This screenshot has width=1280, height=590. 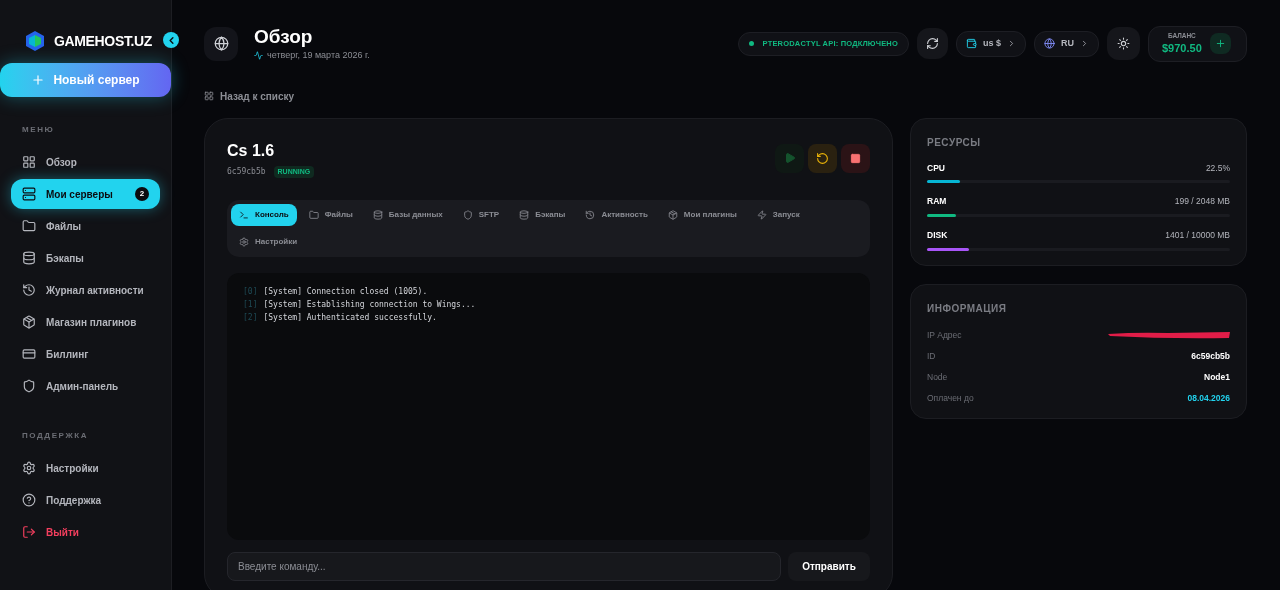 I want to click on tab: Бэкапы, so click(x=542, y=215).